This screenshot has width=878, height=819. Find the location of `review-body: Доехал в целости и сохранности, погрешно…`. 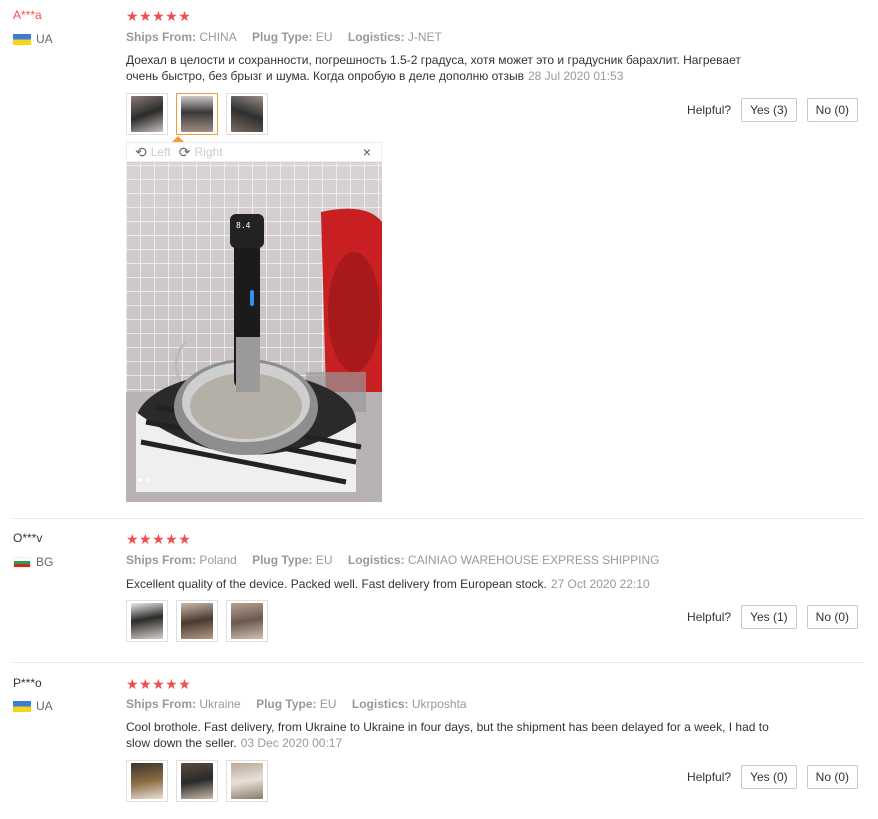

review-body: Доехал в целости и сохранности, погрешно… is located at coordinates (433, 68).